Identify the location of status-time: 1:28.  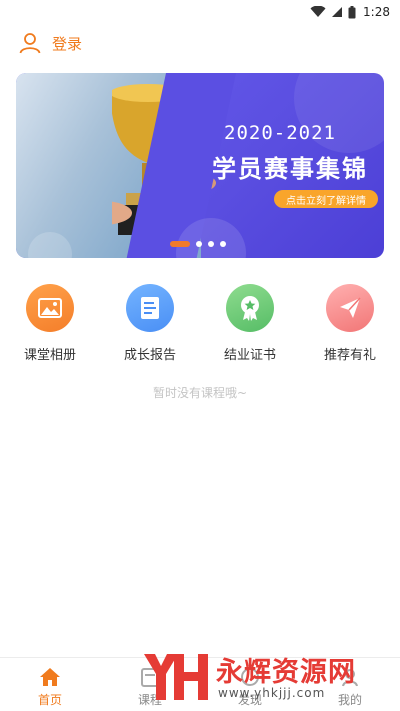
(376, 12).